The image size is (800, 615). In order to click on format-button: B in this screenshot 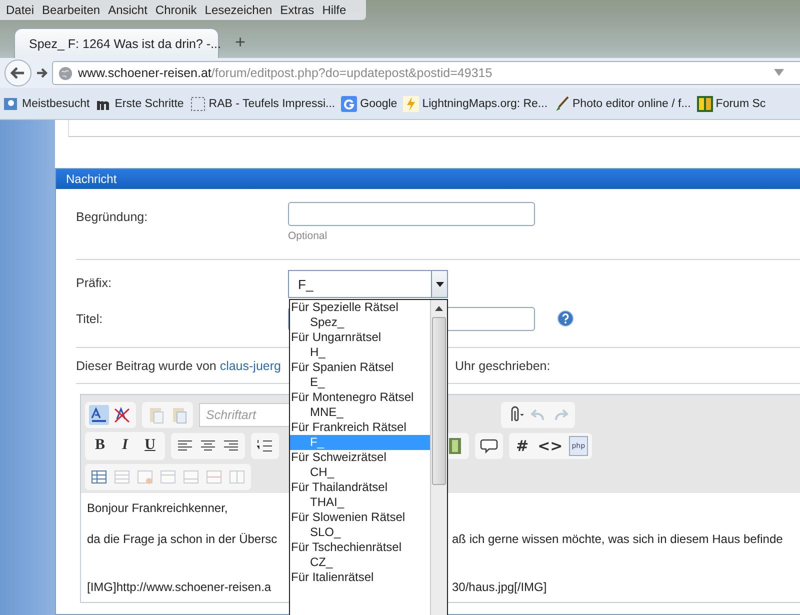, I will do `click(100, 445)`.